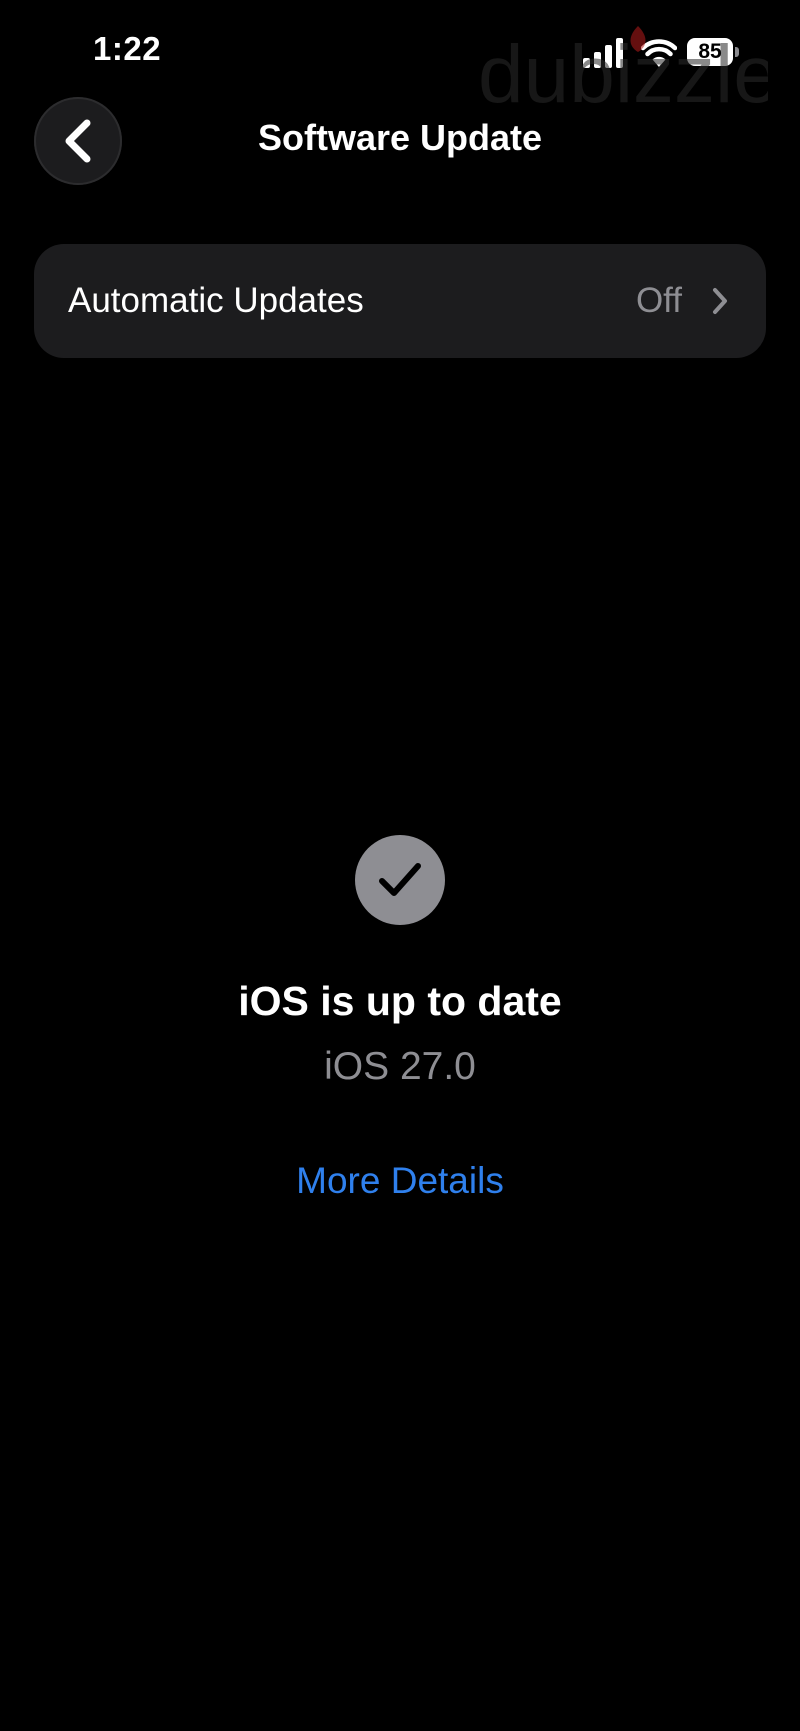 The width and height of the screenshot is (800, 1731). I want to click on battery-level: 85, so click(710, 51).